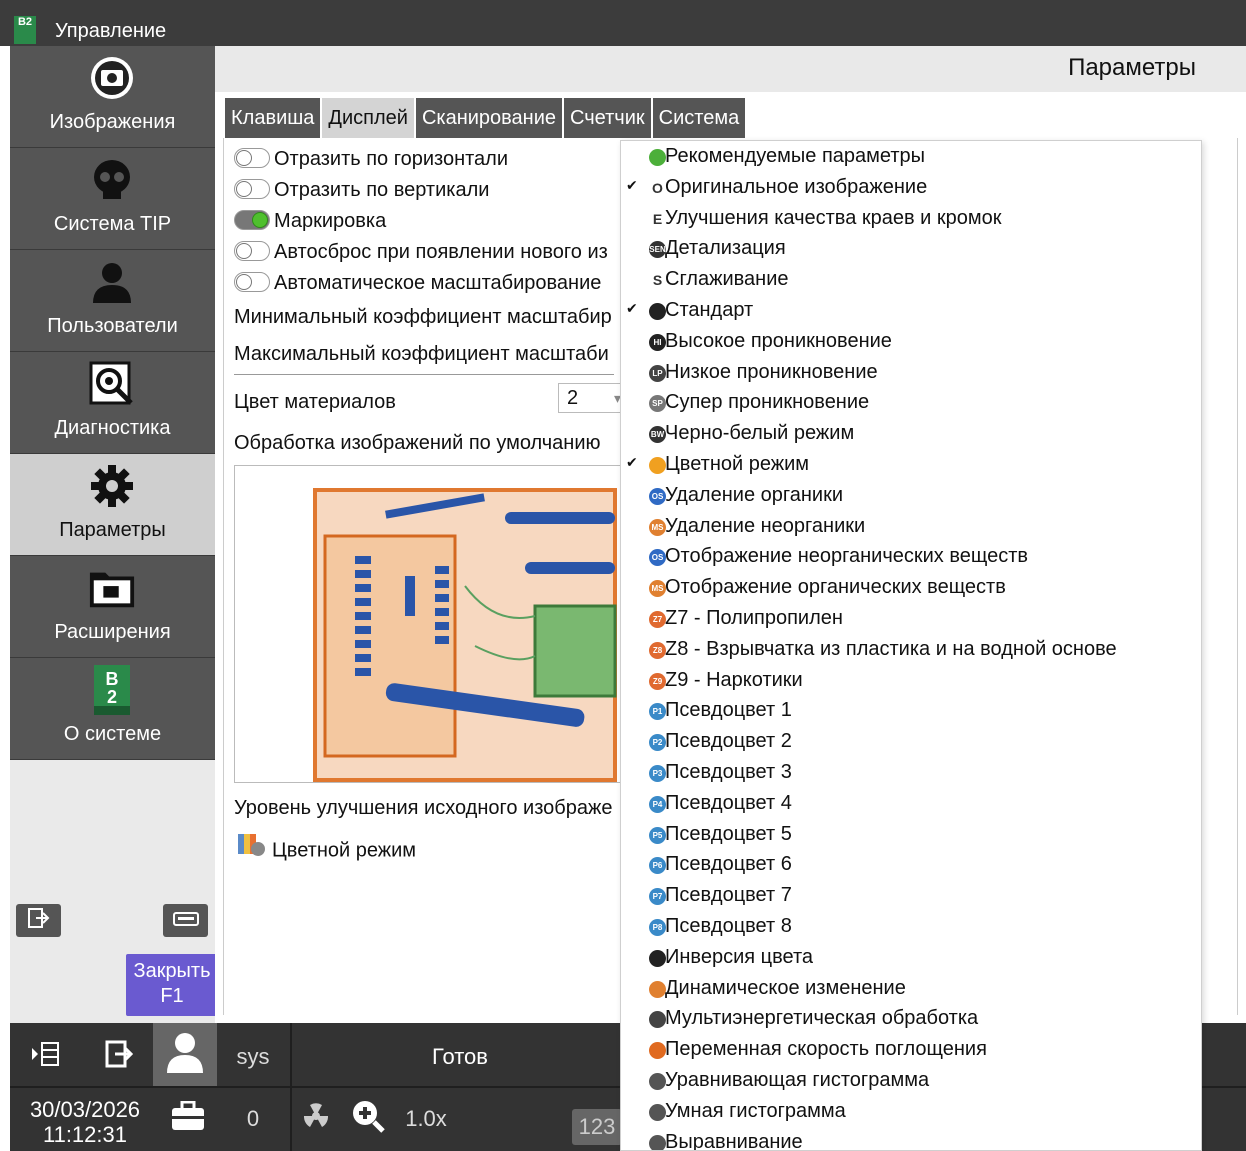 The height and width of the screenshot is (1151, 1246). I want to click on menu-item: Умная гистограмма, so click(911, 1113).